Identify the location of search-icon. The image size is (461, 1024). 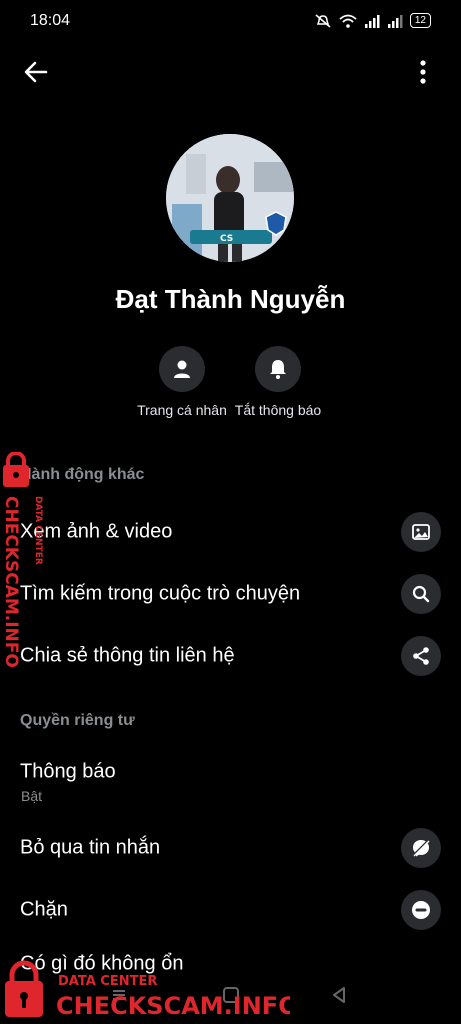
(421, 594).